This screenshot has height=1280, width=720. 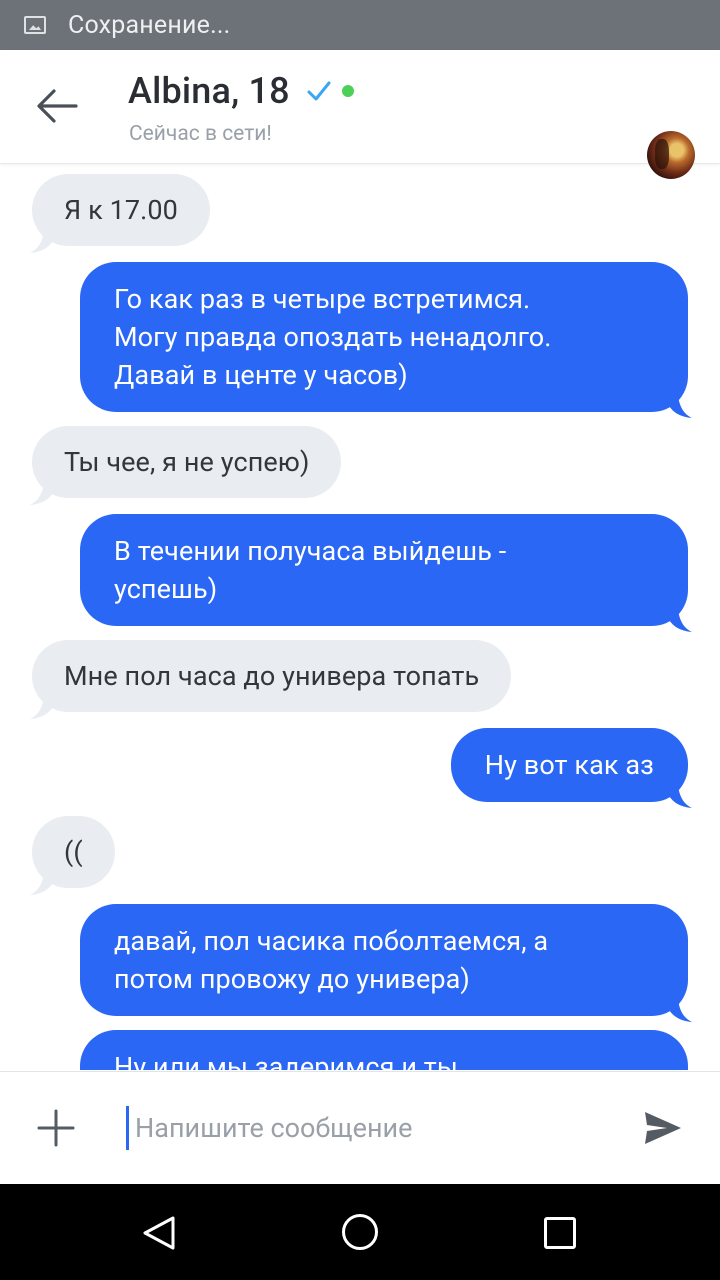 I want to click on square-recent-icon, so click(x=560, y=1233).